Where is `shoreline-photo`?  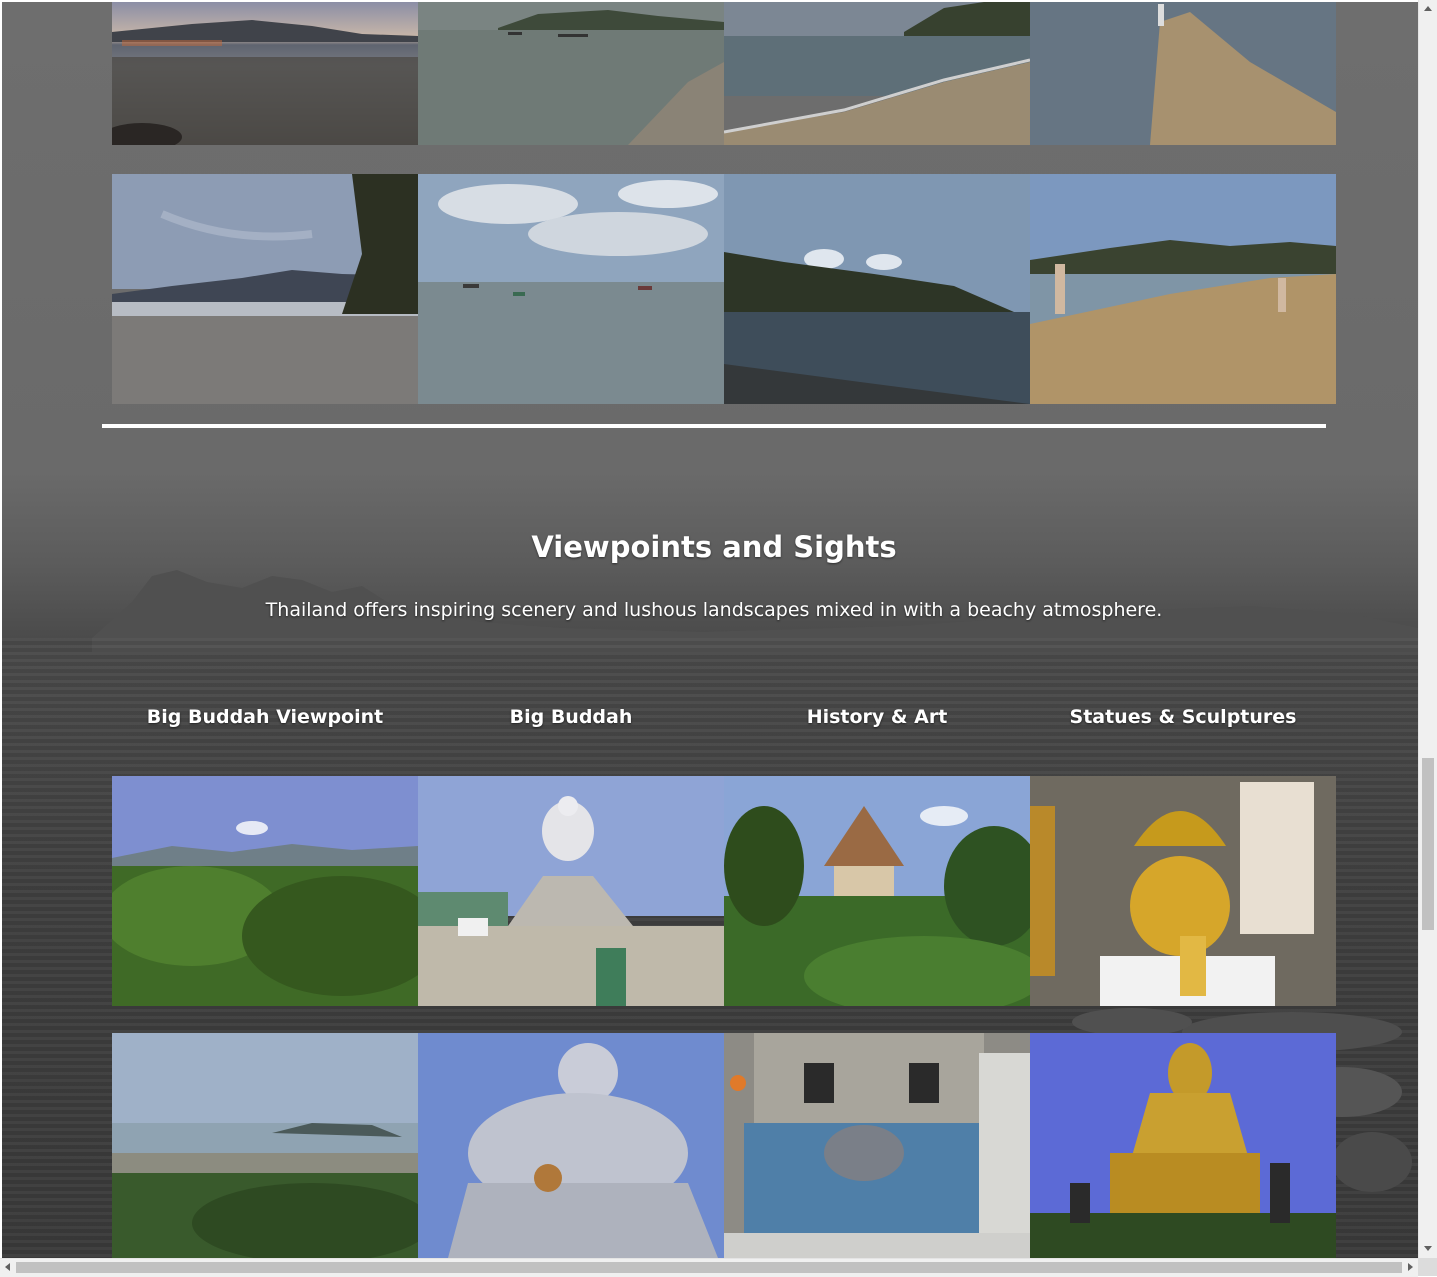
shoreline-photo is located at coordinates (877, 73).